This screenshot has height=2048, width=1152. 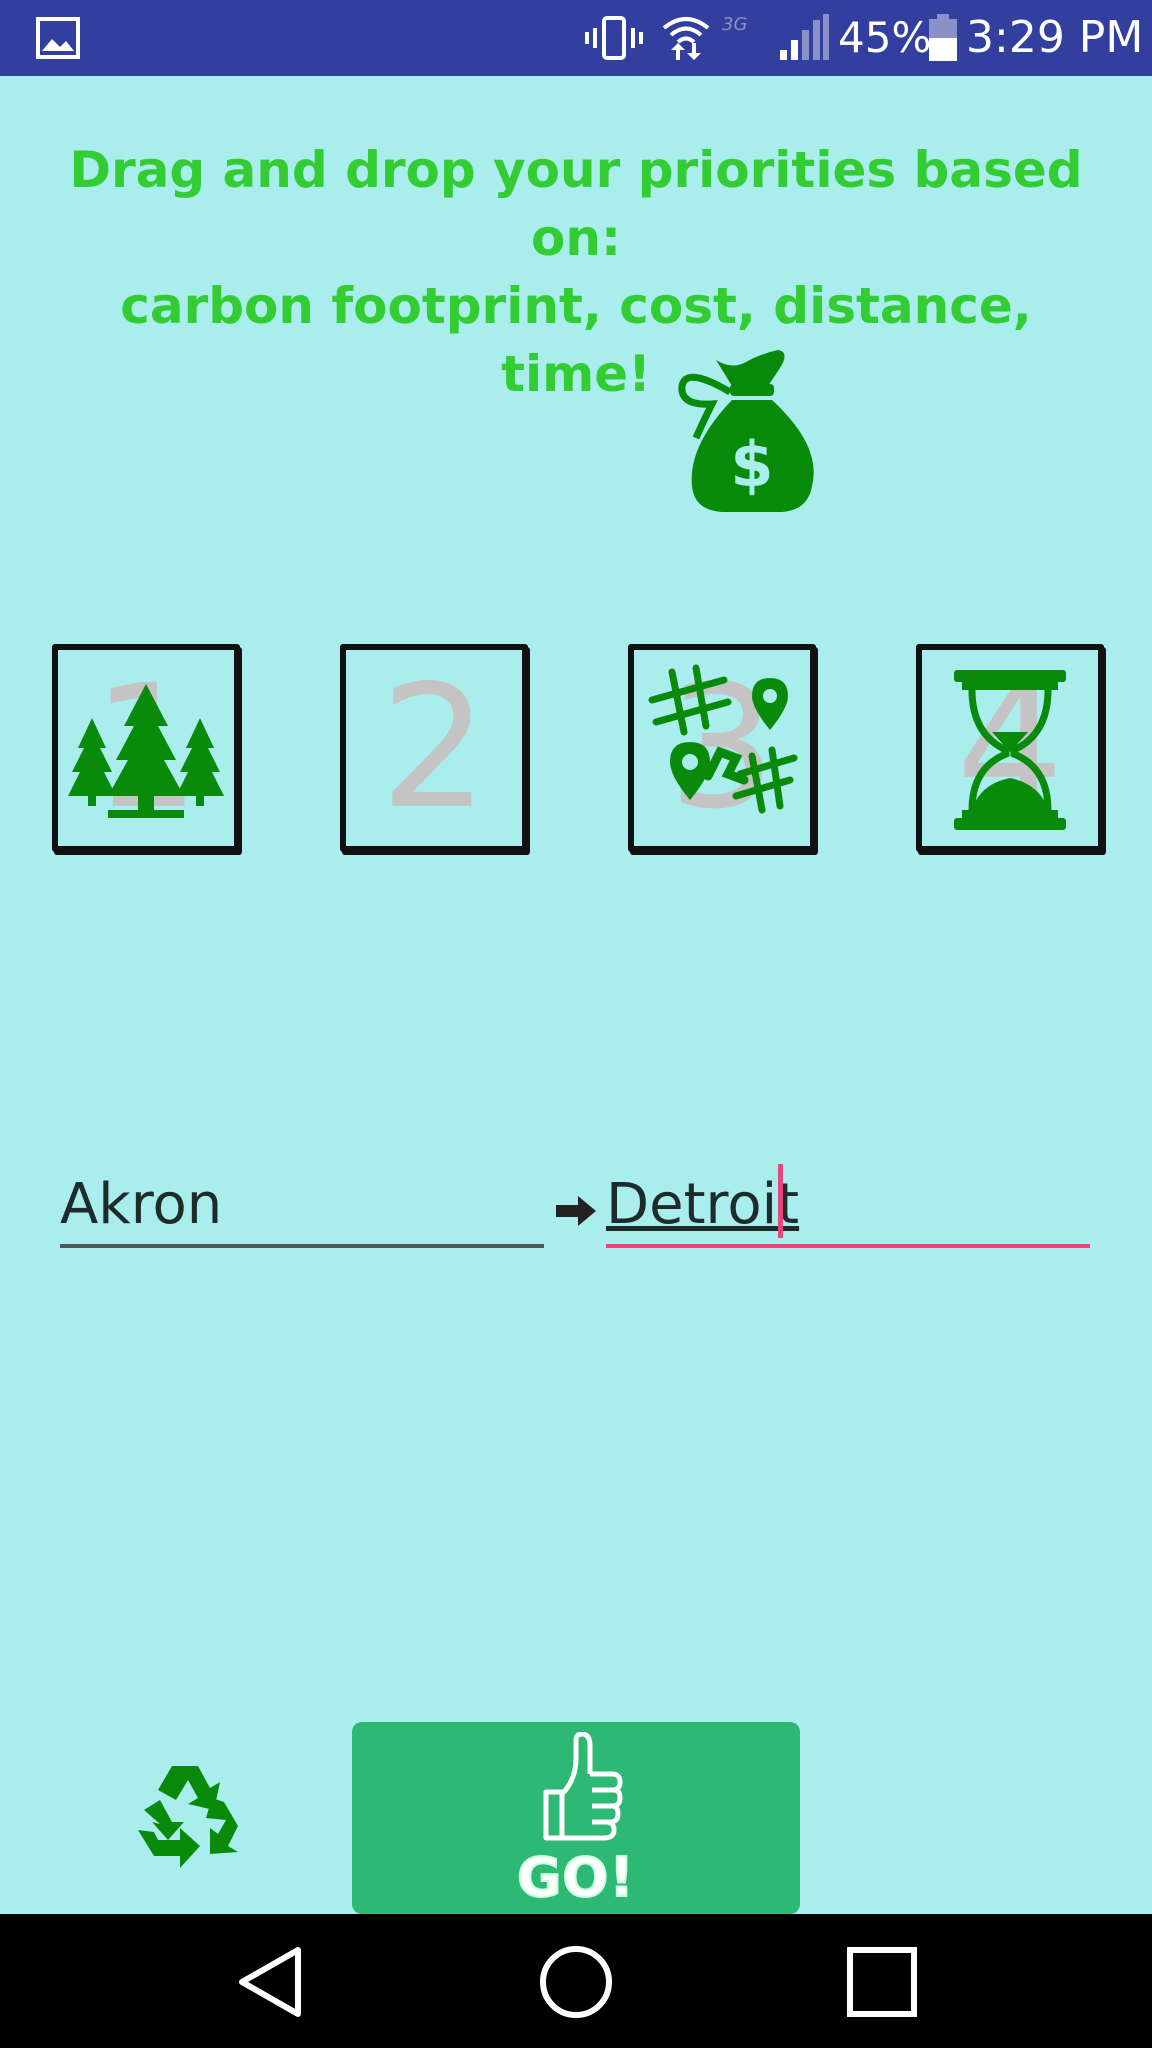 I want to click on wifi-icon, so click(x=686, y=38).